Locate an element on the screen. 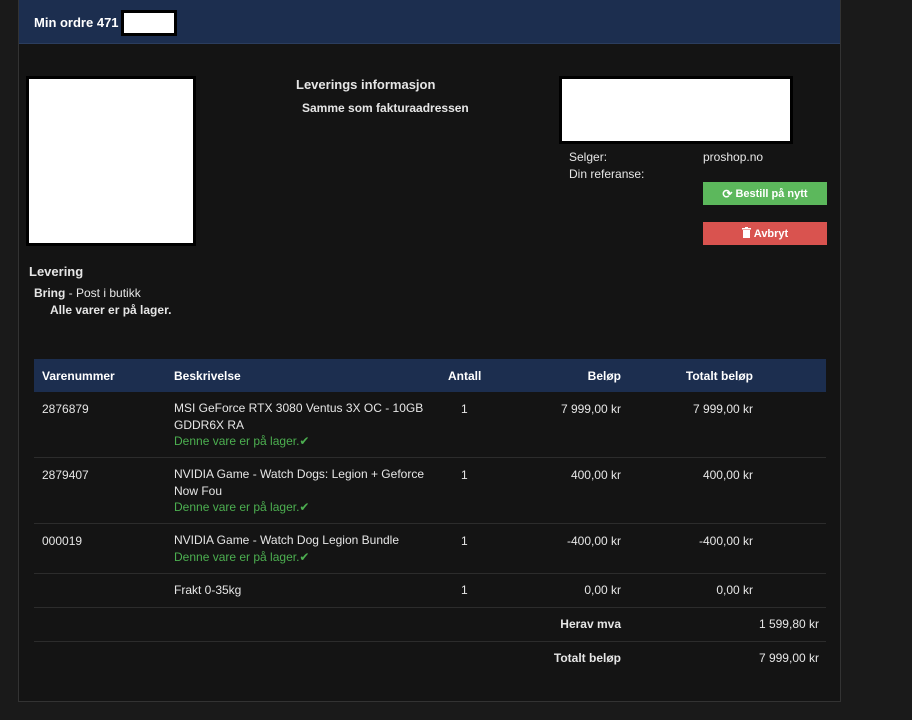 Image resolution: width=912 pixels, height=720 pixels. row-sku: 2876879 is located at coordinates (65, 409).